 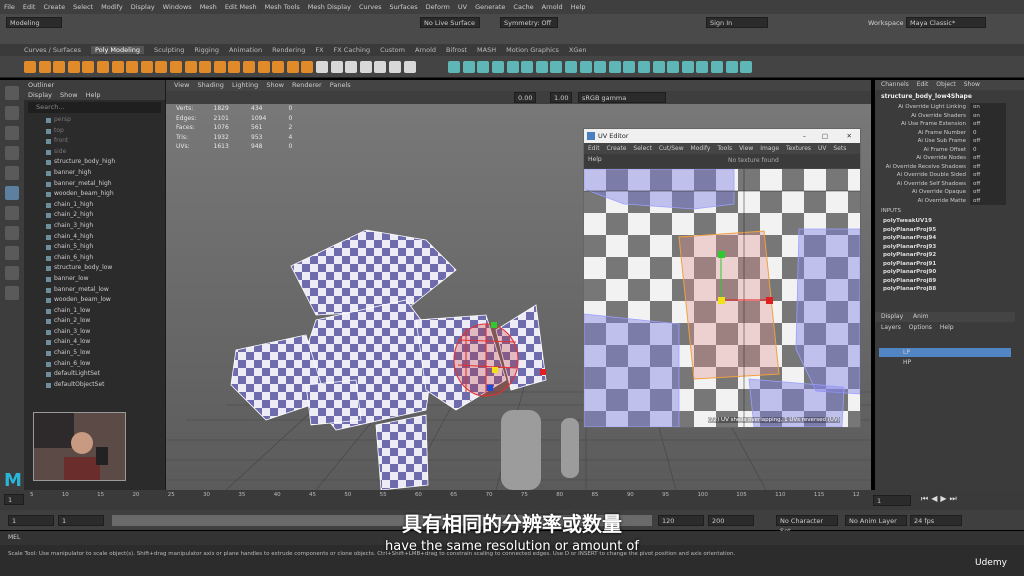 What do you see at coordinates (94, 300) in the screenshot?
I see `outliner-item: wooden_beam_low` at bounding box center [94, 300].